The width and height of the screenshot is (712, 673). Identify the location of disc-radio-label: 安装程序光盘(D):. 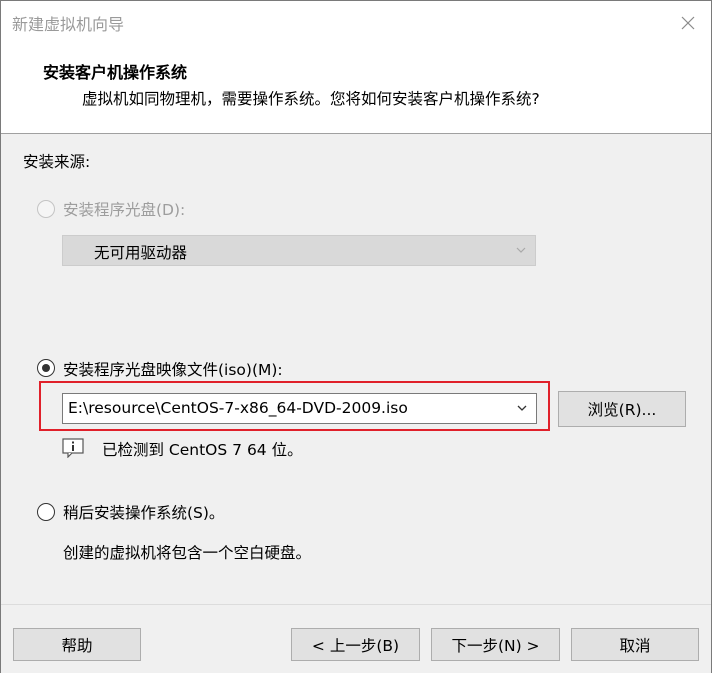
(124, 210).